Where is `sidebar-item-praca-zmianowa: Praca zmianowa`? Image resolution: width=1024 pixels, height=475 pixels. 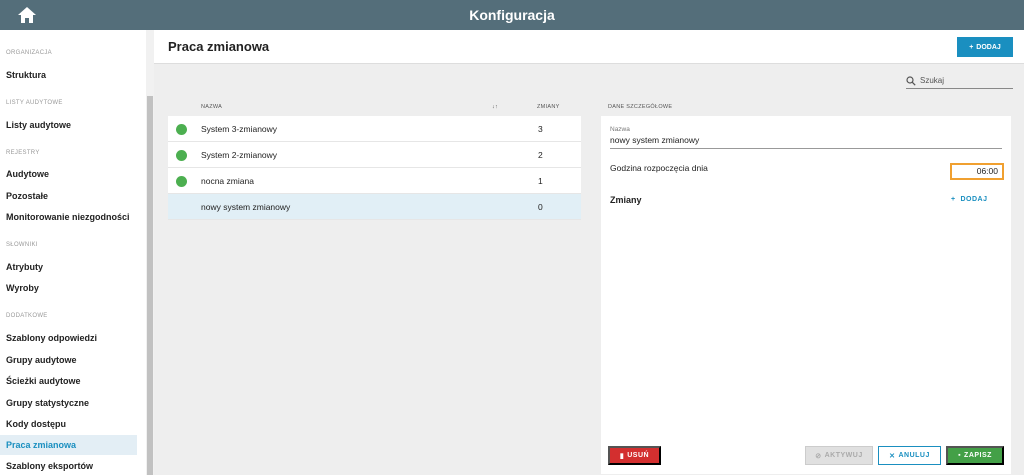
sidebar-item-praca-zmianowa: Praca zmianowa is located at coordinates (68, 445).